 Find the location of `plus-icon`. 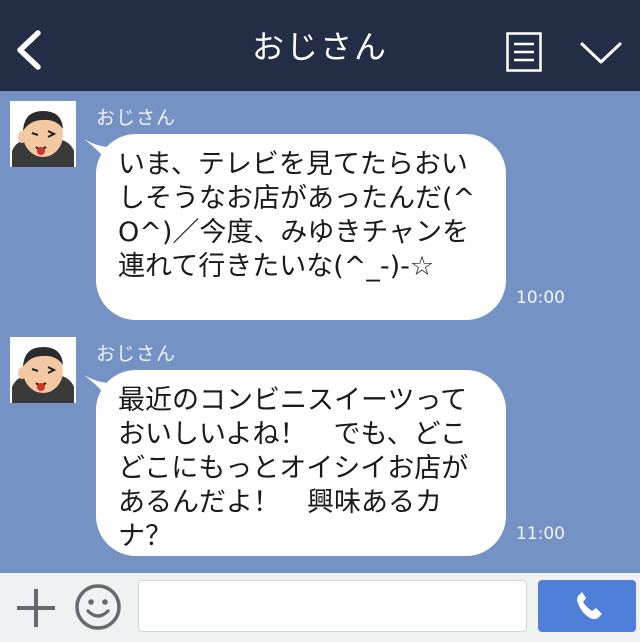

plus-icon is located at coordinates (36, 608).